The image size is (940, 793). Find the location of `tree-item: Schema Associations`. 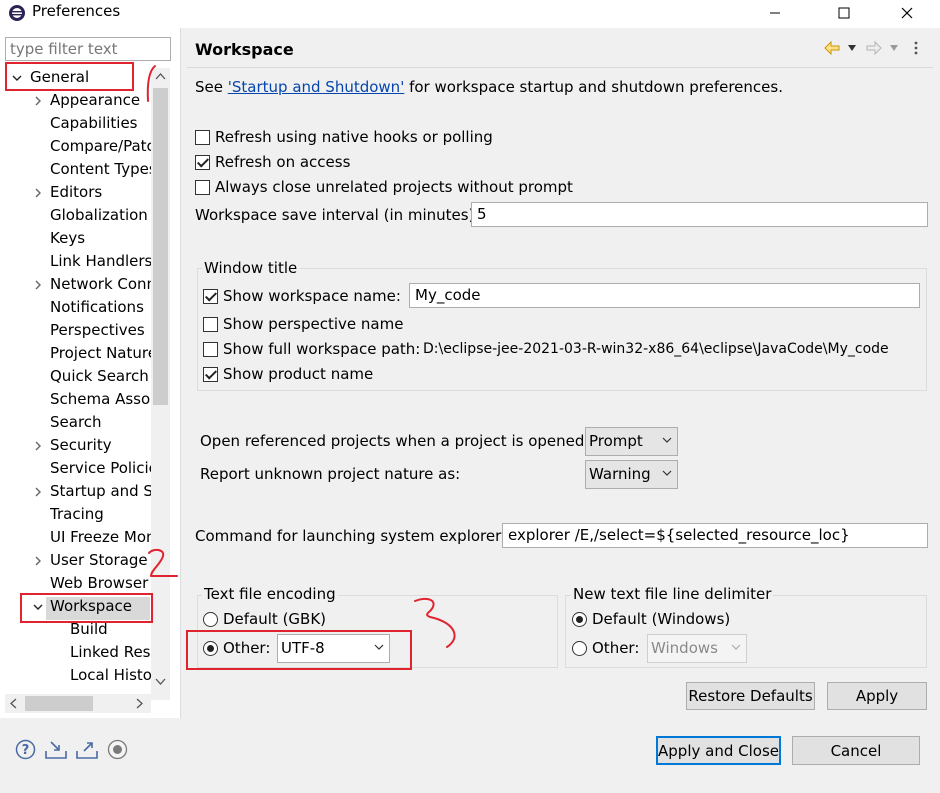

tree-item: Schema Associations is located at coordinates (75, 399).